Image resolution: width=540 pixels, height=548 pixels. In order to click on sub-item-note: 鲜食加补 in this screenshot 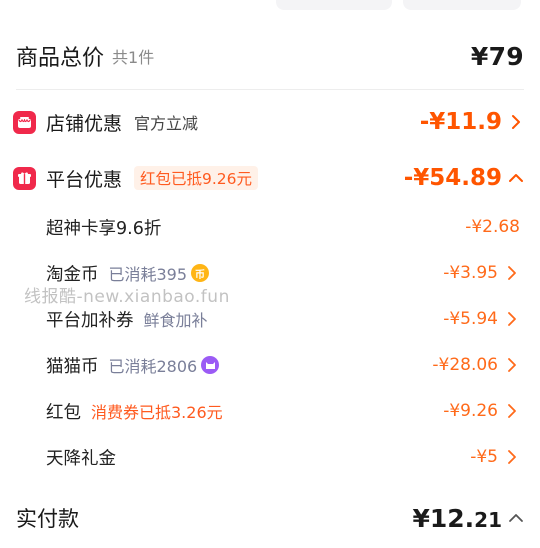, I will do `click(175, 320)`.